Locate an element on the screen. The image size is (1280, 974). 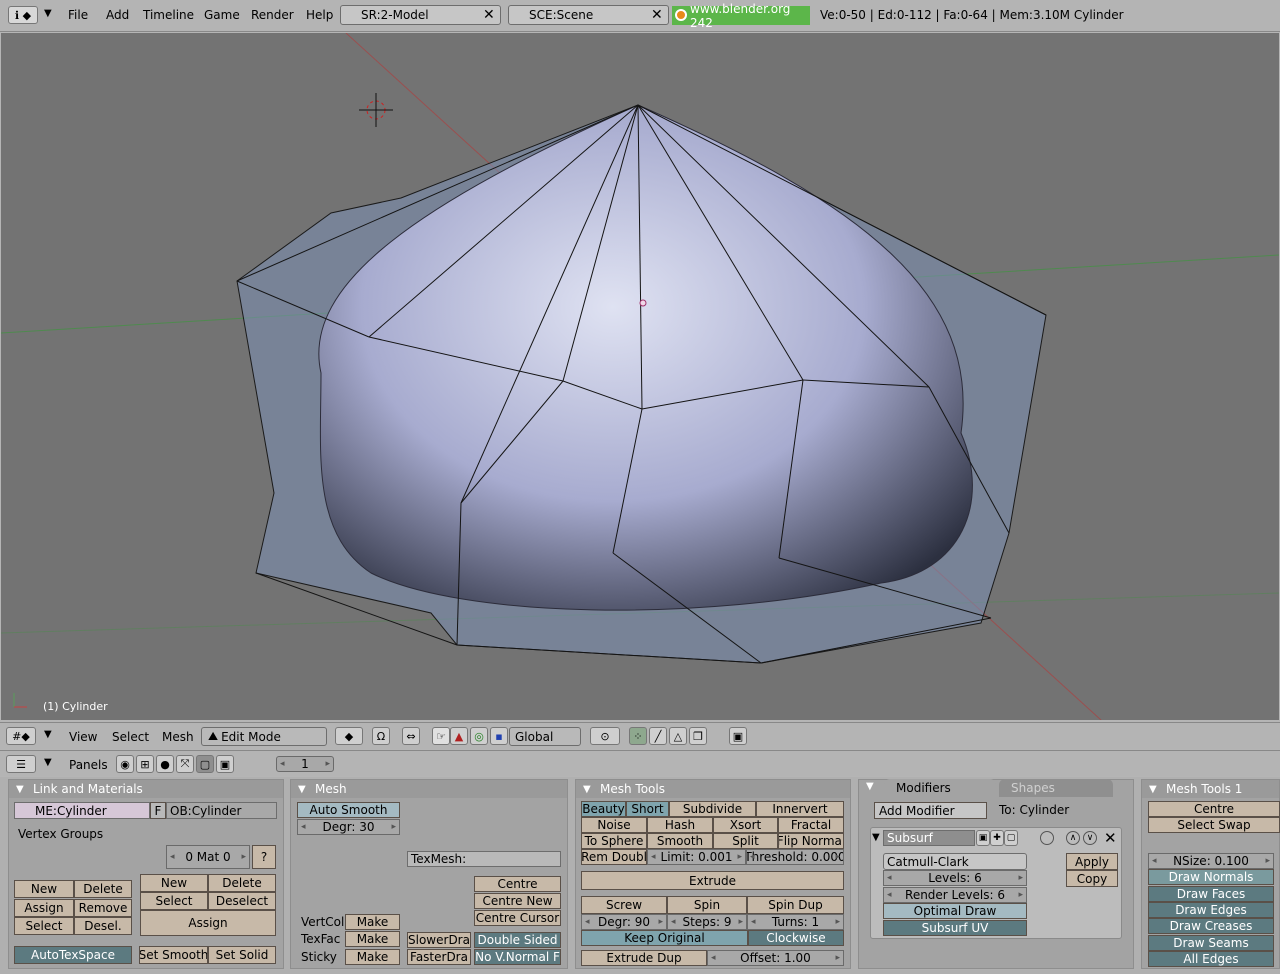
faster-draw-button: FasterDra is located at coordinates (439, 957).